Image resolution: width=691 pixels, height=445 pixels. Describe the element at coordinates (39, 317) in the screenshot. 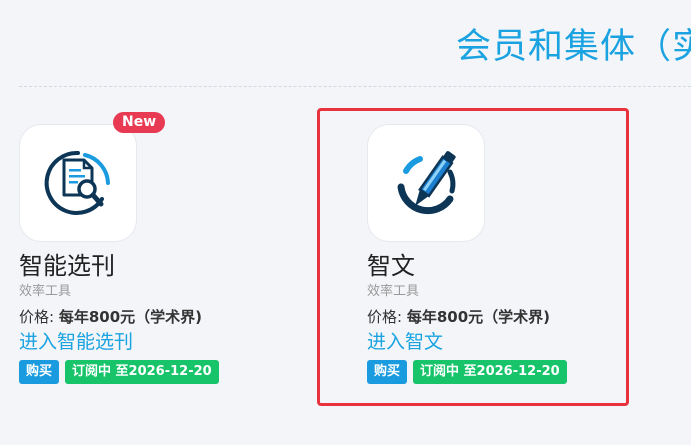

I see `price-label: 价格:` at that location.